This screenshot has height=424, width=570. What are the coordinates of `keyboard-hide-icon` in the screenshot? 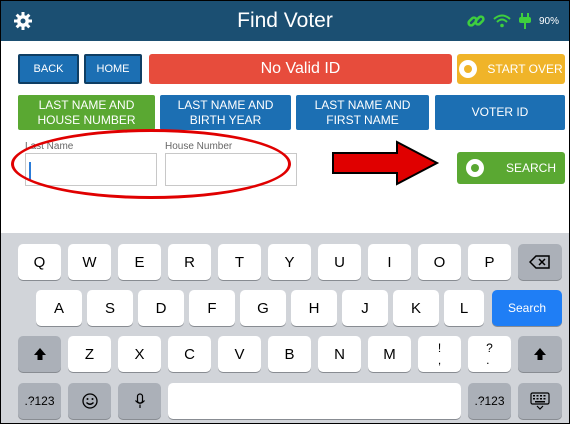 It's located at (540, 401).